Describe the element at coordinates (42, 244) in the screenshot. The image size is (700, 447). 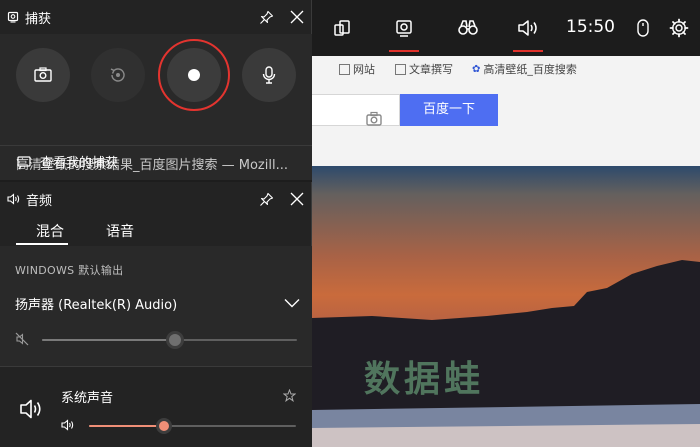
I see `active-tab-indicator` at that location.